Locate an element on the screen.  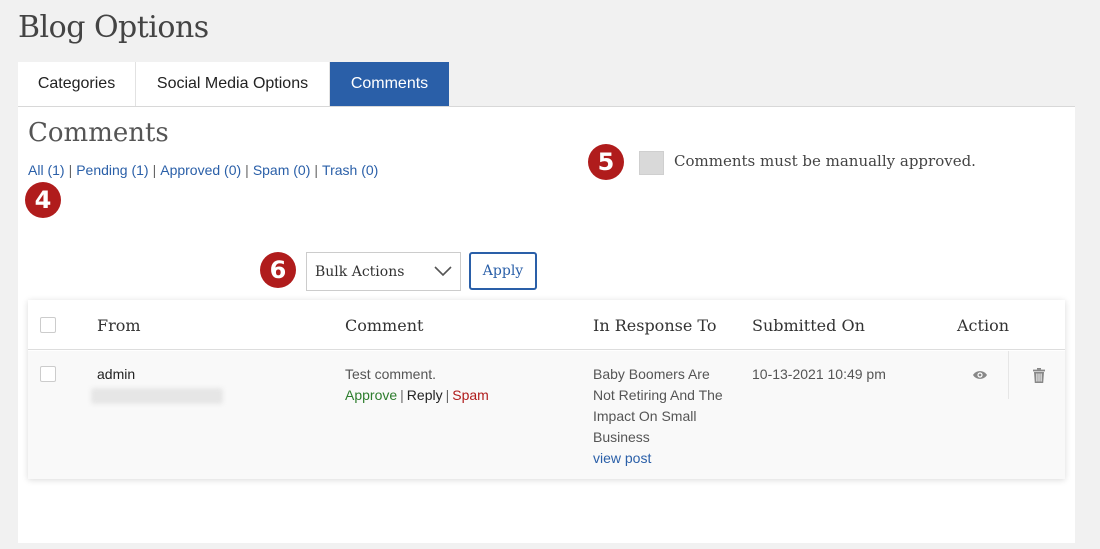
bulk-actions-value: Bulk Actions is located at coordinates (360, 271).